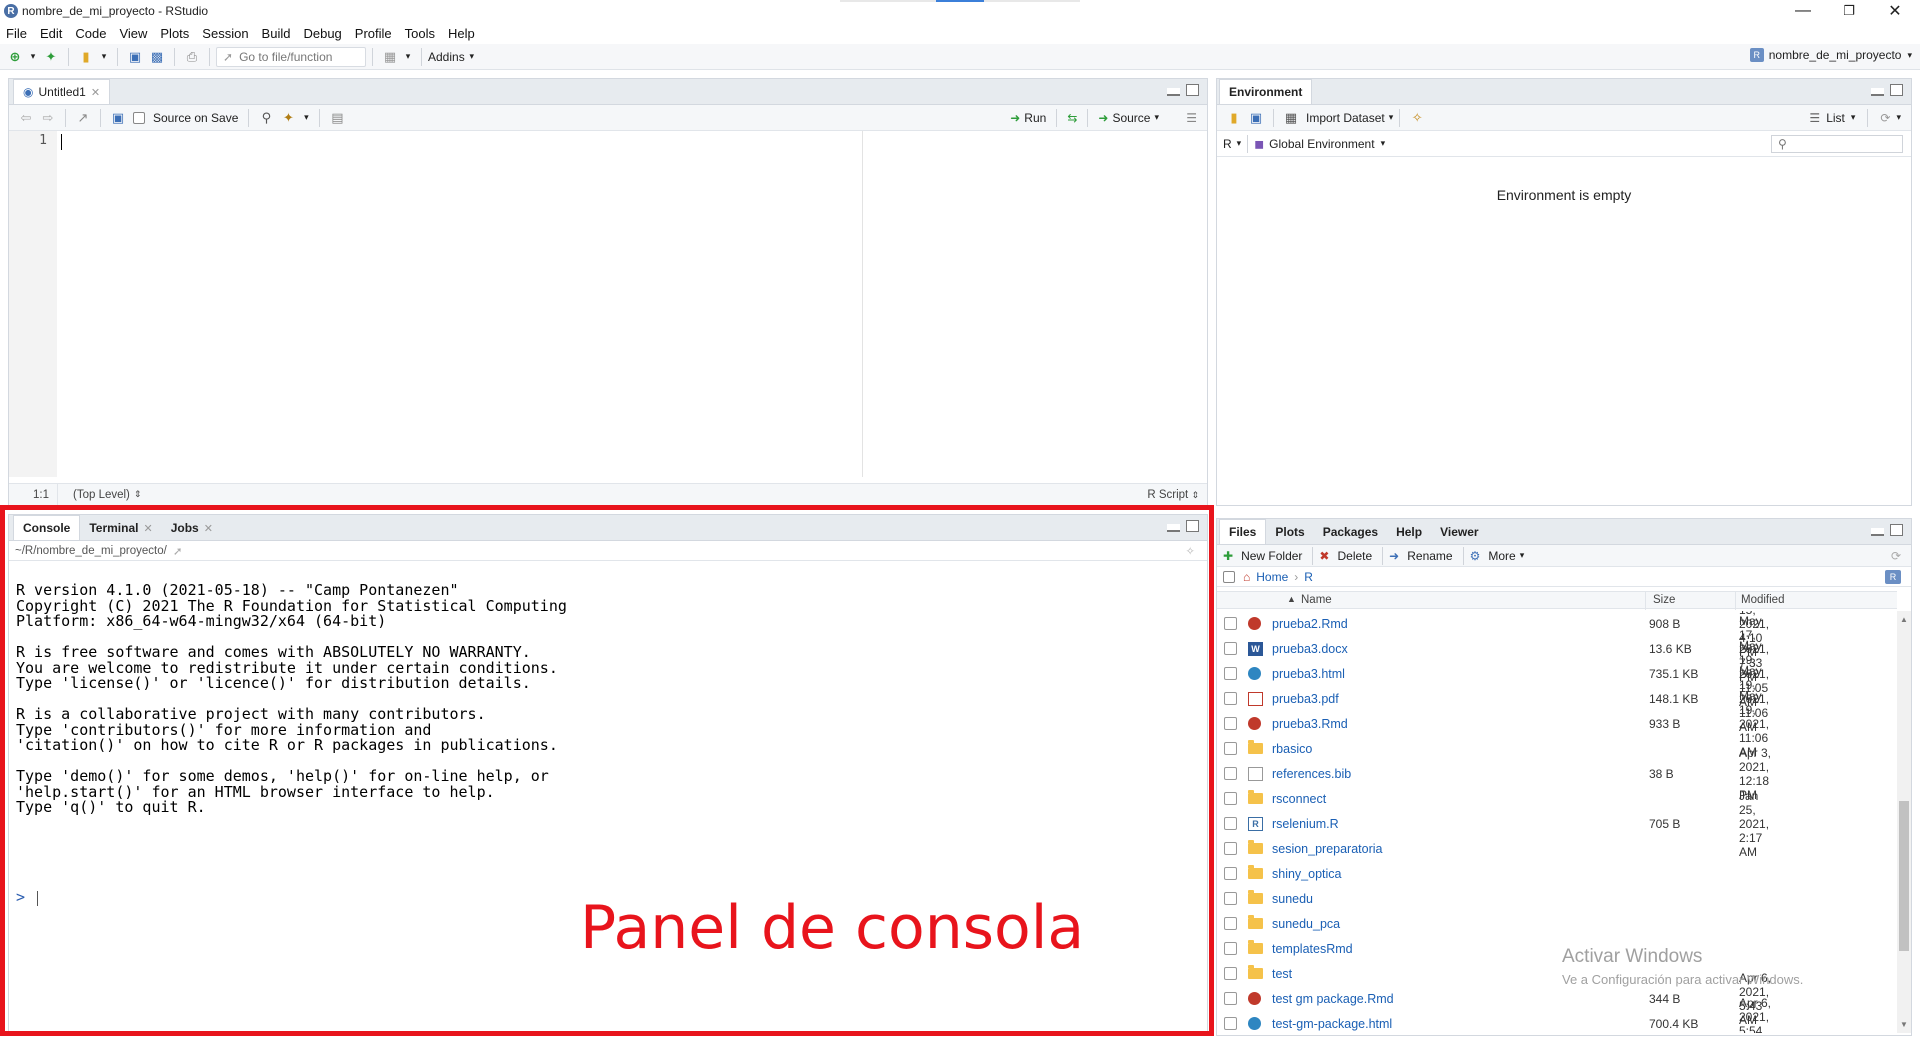  What do you see at coordinates (48, 118) in the screenshot?
I see `forward-icon: ⇨` at bounding box center [48, 118].